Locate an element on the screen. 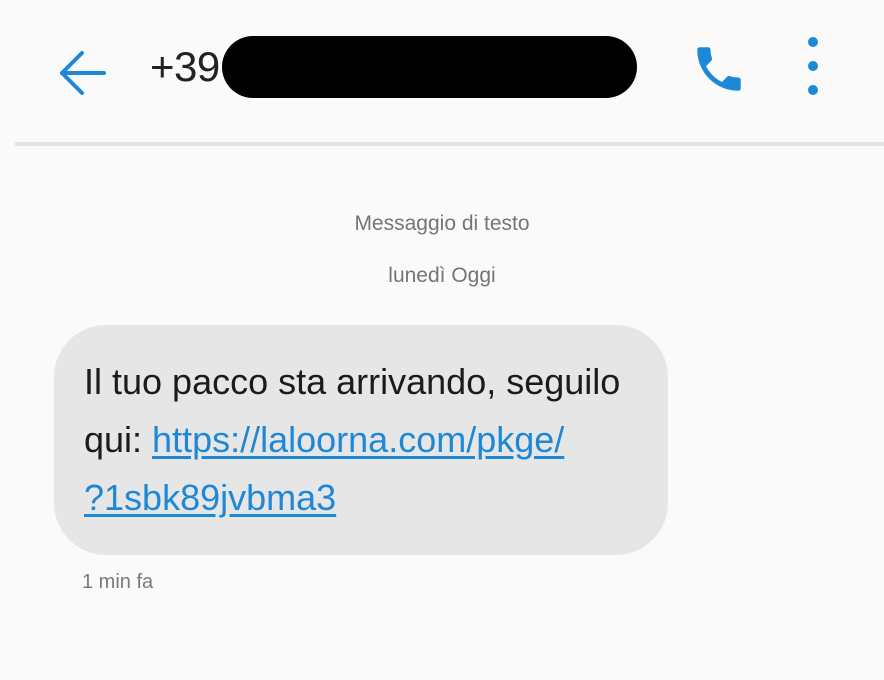  message-link: https://laloorna.com/pkge/ ?1sbk89jvbma3 is located at coordinates (324, 468).